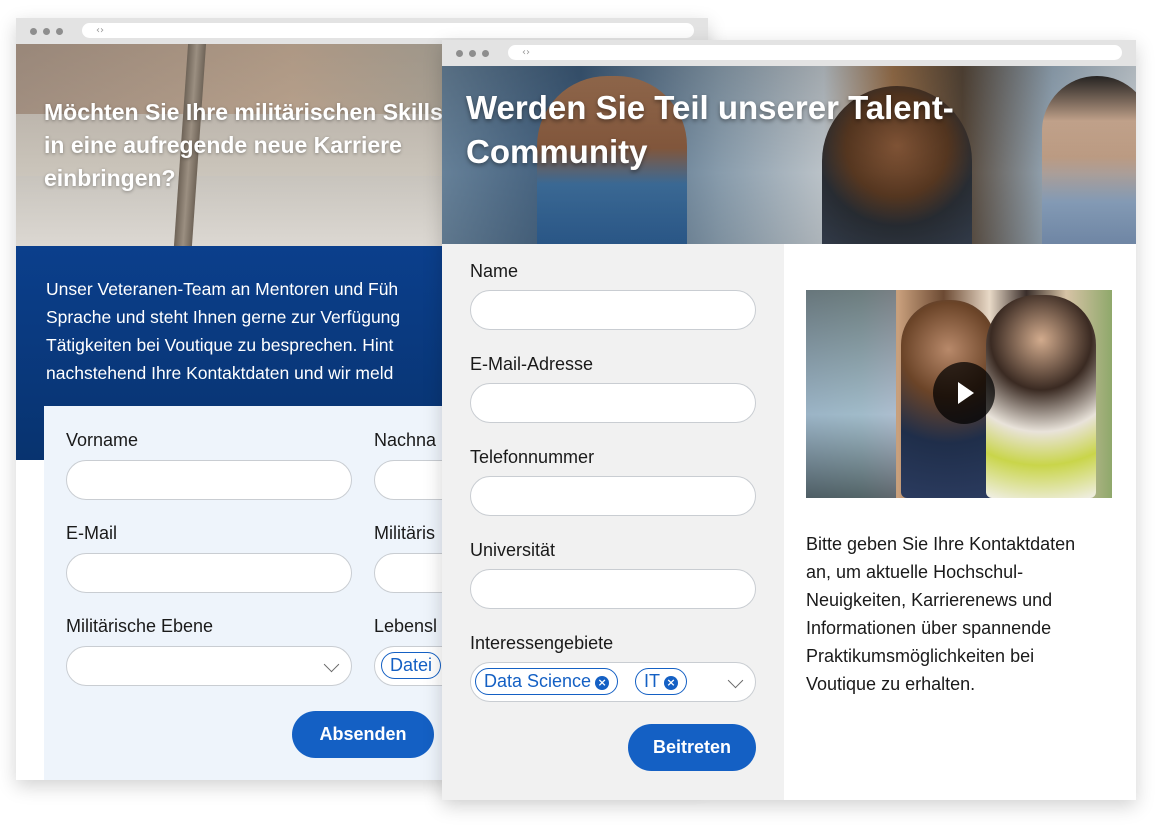 The height and width of the screenshot is (826, 1162). I want to click on name-input, so click(613, 310).